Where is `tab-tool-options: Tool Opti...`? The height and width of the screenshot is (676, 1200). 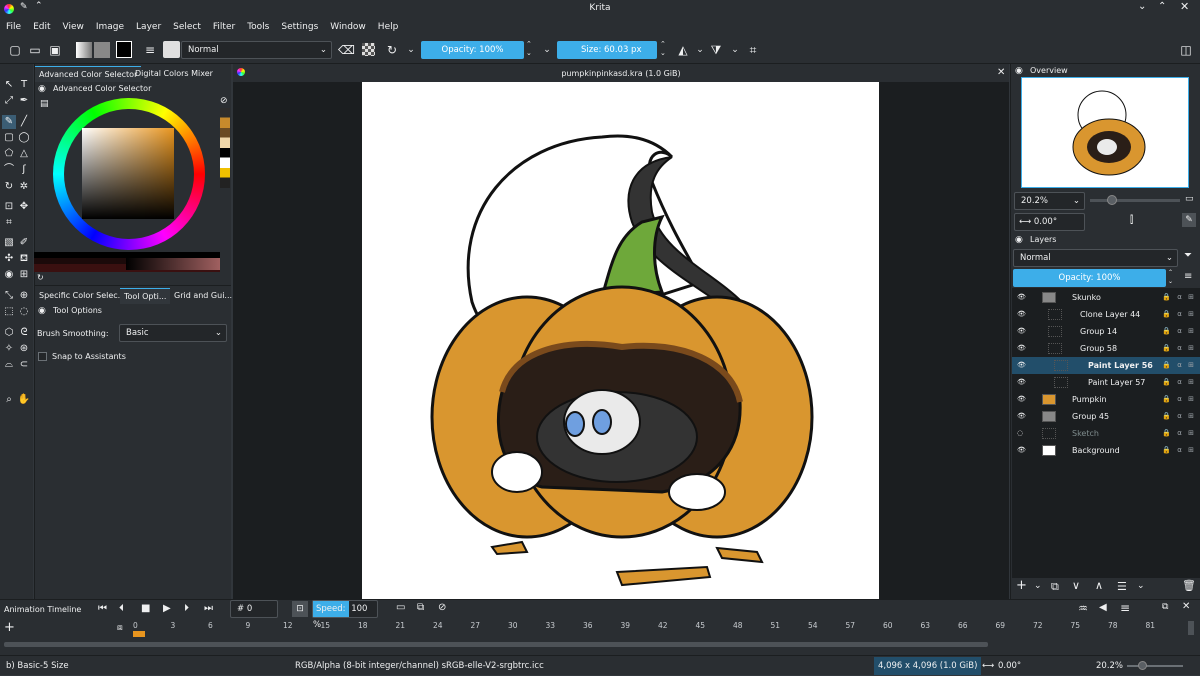
tab-tool-options: Tool Opti... is located at coordinates (145, 296).